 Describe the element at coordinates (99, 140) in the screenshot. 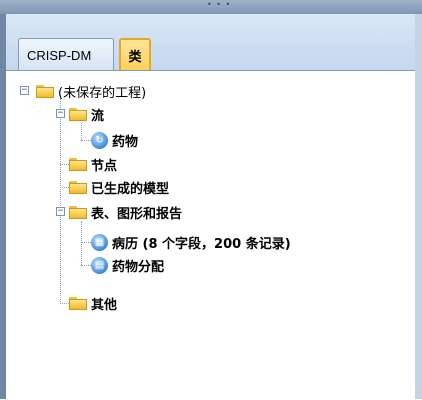

I see `stream-icon: ↻` at that location.